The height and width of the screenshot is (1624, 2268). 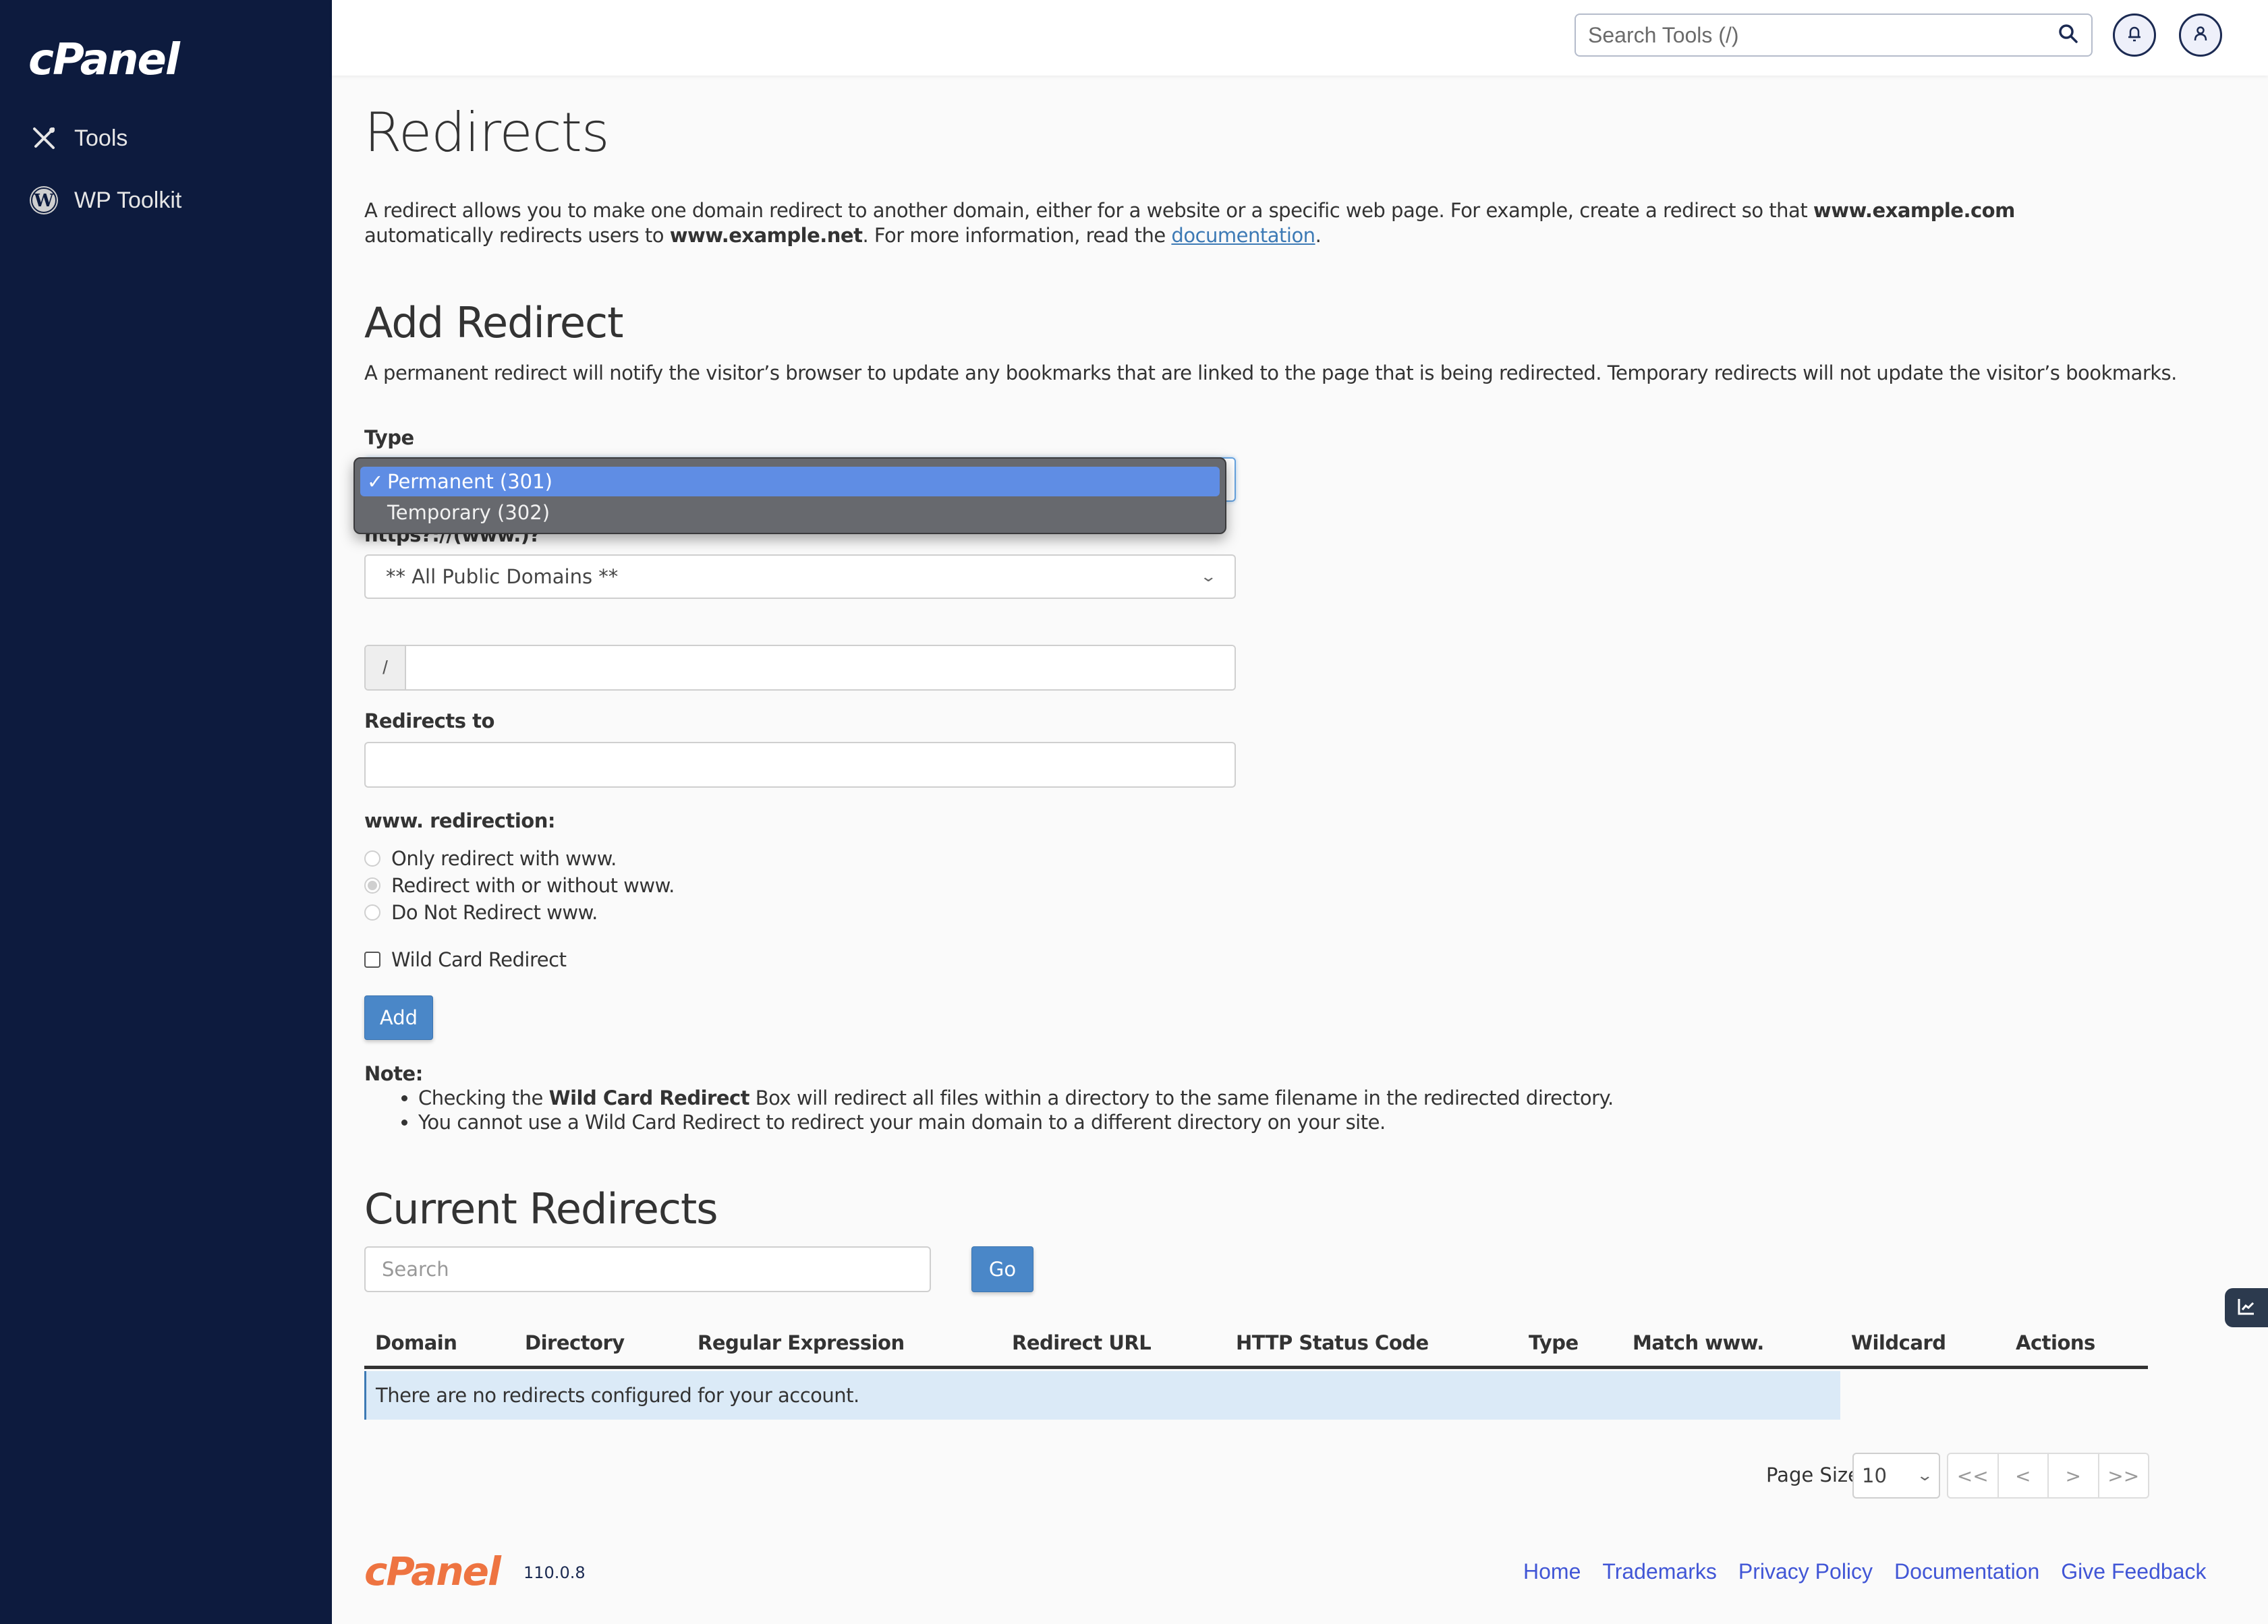 I want to click on svg-text: W, so click(x=43, y=201).